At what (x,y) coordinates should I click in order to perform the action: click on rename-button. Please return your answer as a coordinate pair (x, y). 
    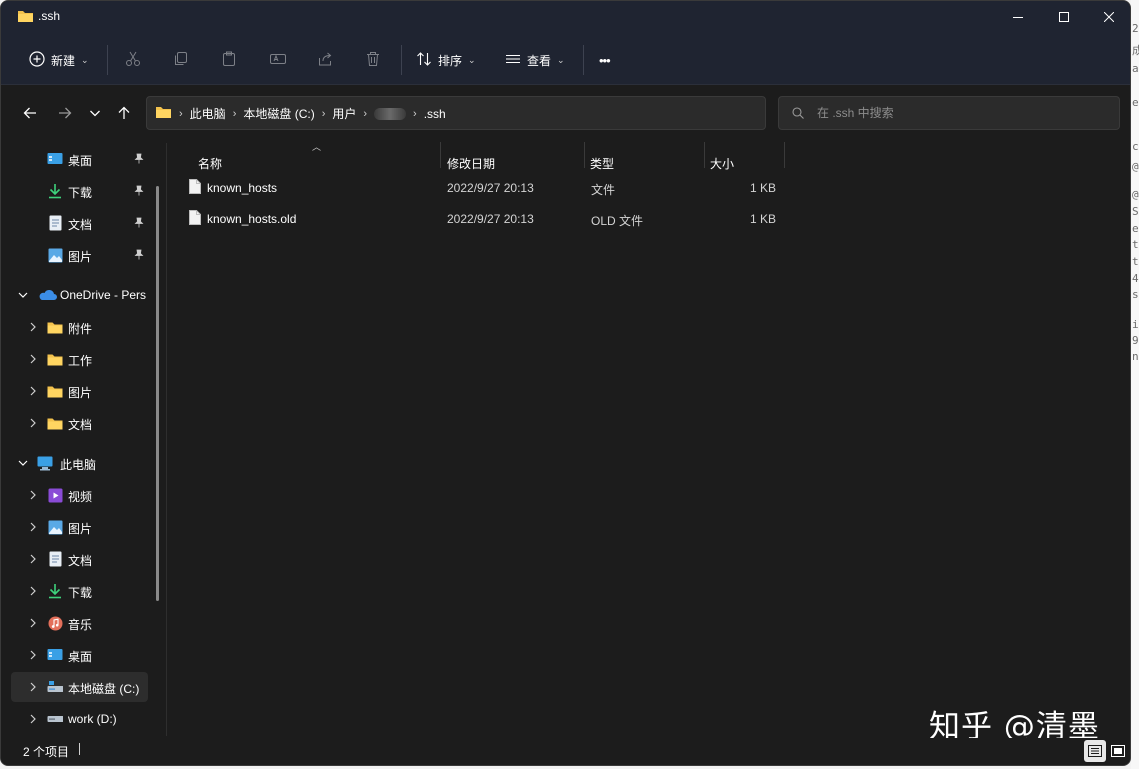
    Looking at the image, I should click on (278, 60).